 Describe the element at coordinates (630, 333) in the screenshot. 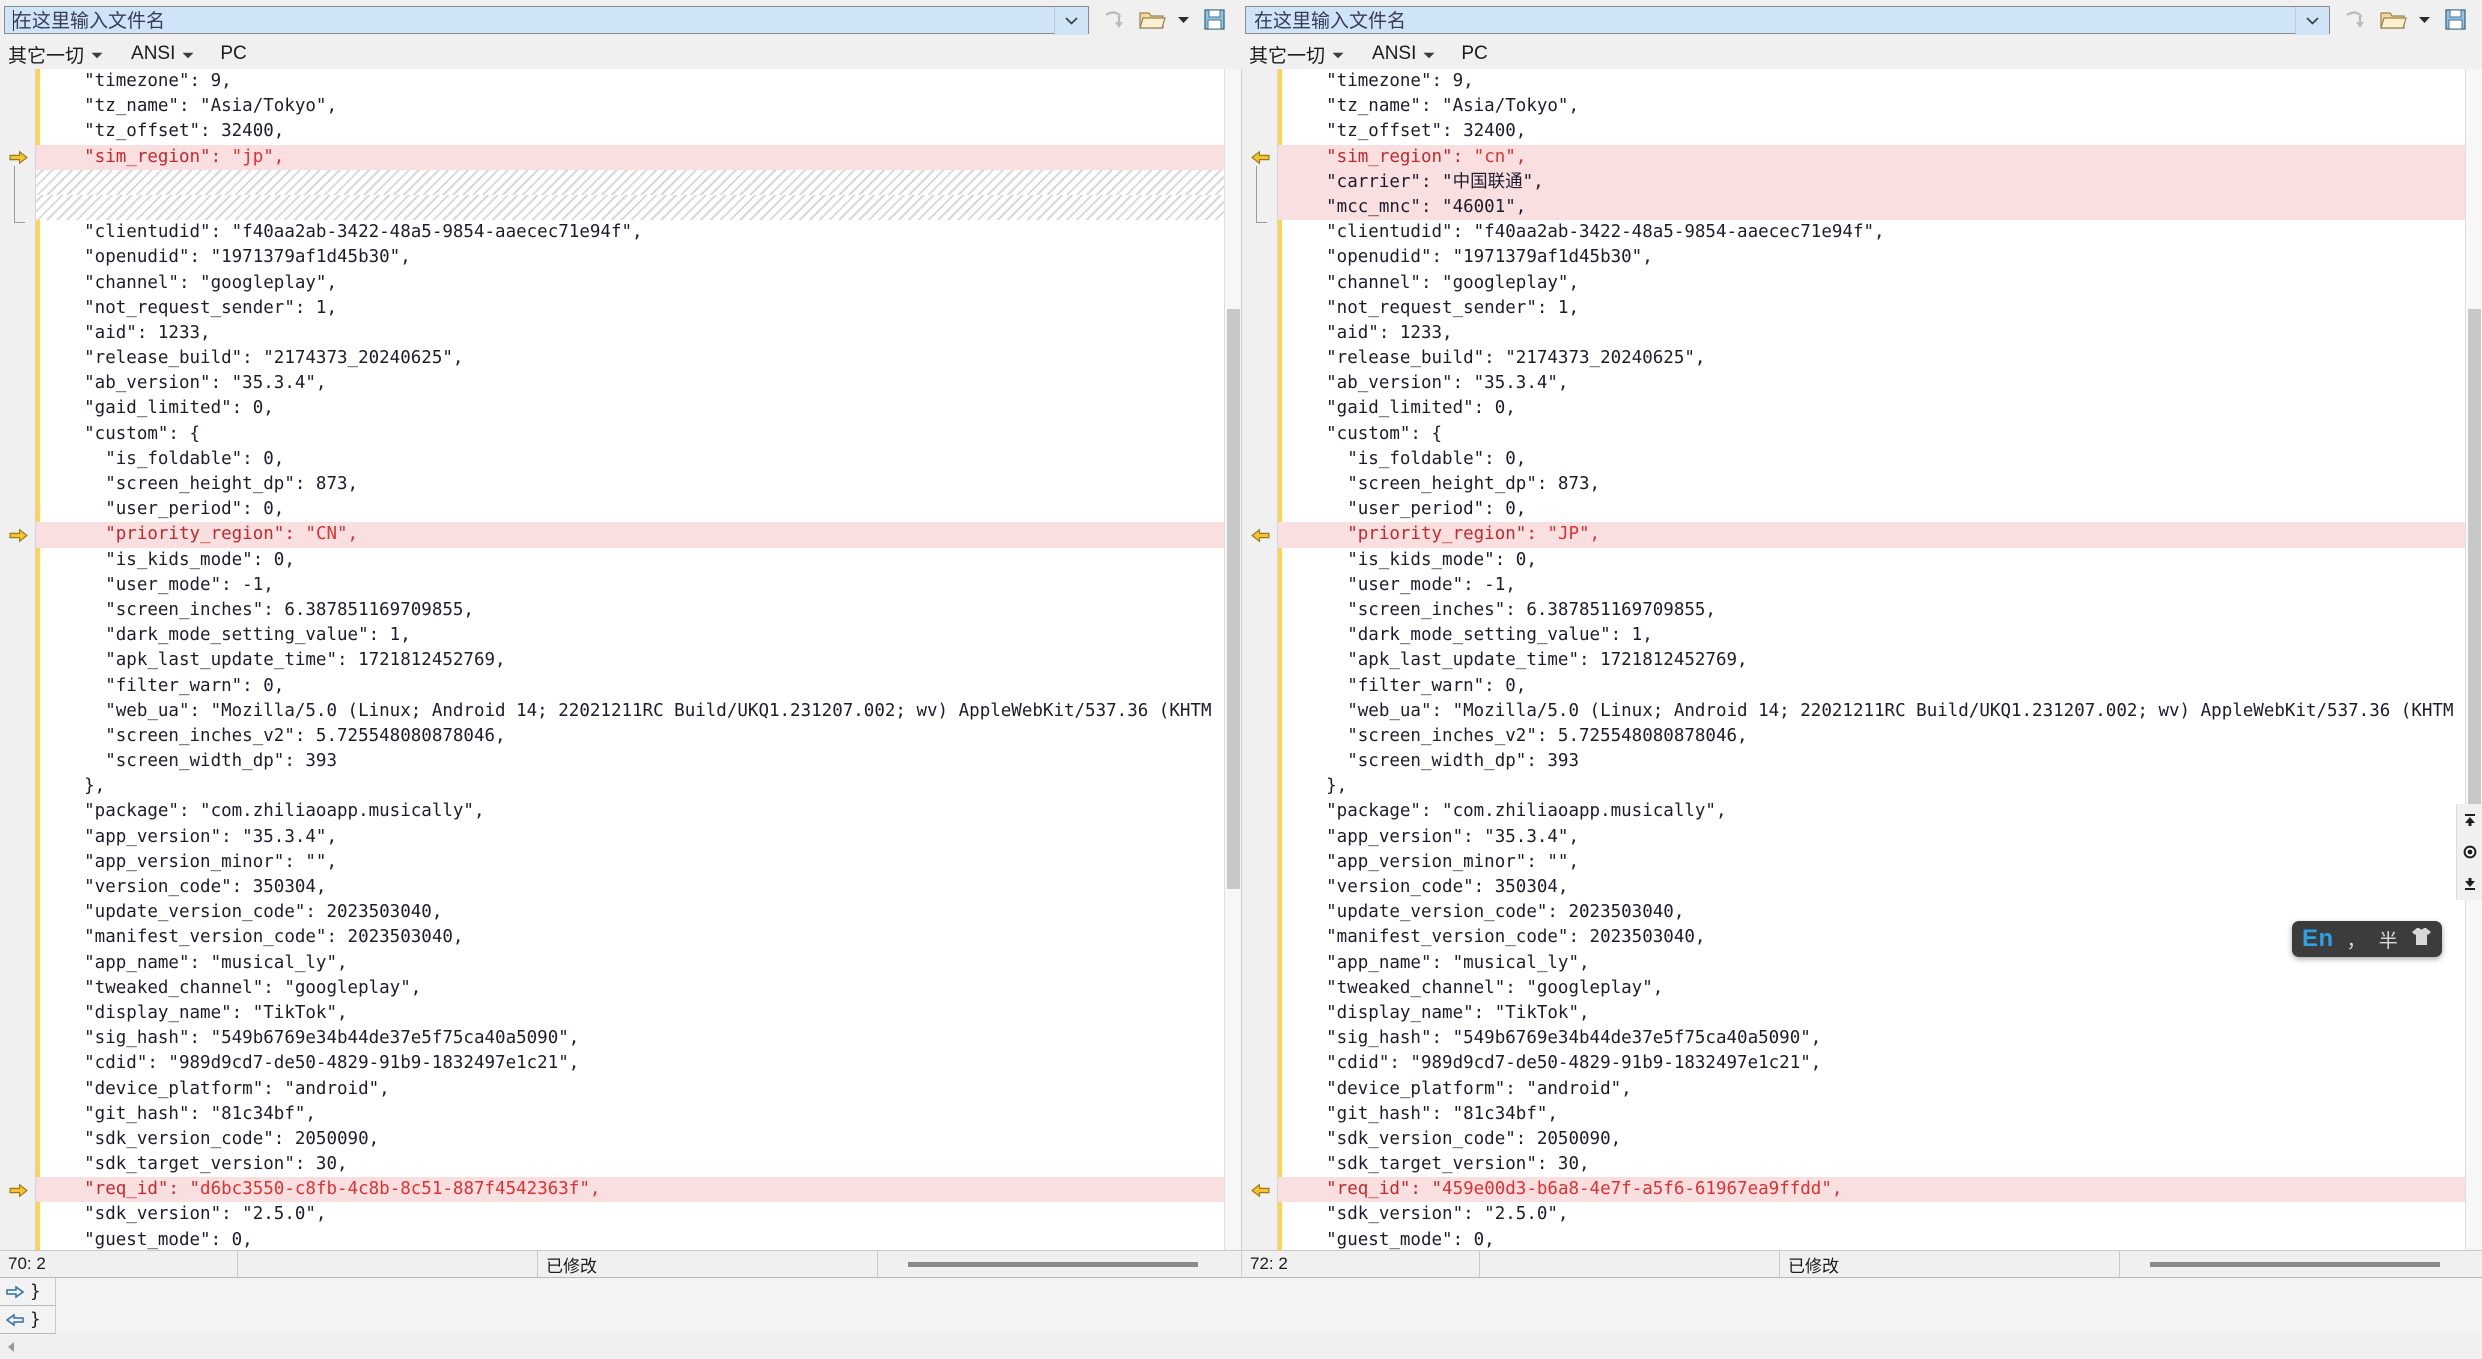

I see `code-line: "aid": 1233,` at that location.